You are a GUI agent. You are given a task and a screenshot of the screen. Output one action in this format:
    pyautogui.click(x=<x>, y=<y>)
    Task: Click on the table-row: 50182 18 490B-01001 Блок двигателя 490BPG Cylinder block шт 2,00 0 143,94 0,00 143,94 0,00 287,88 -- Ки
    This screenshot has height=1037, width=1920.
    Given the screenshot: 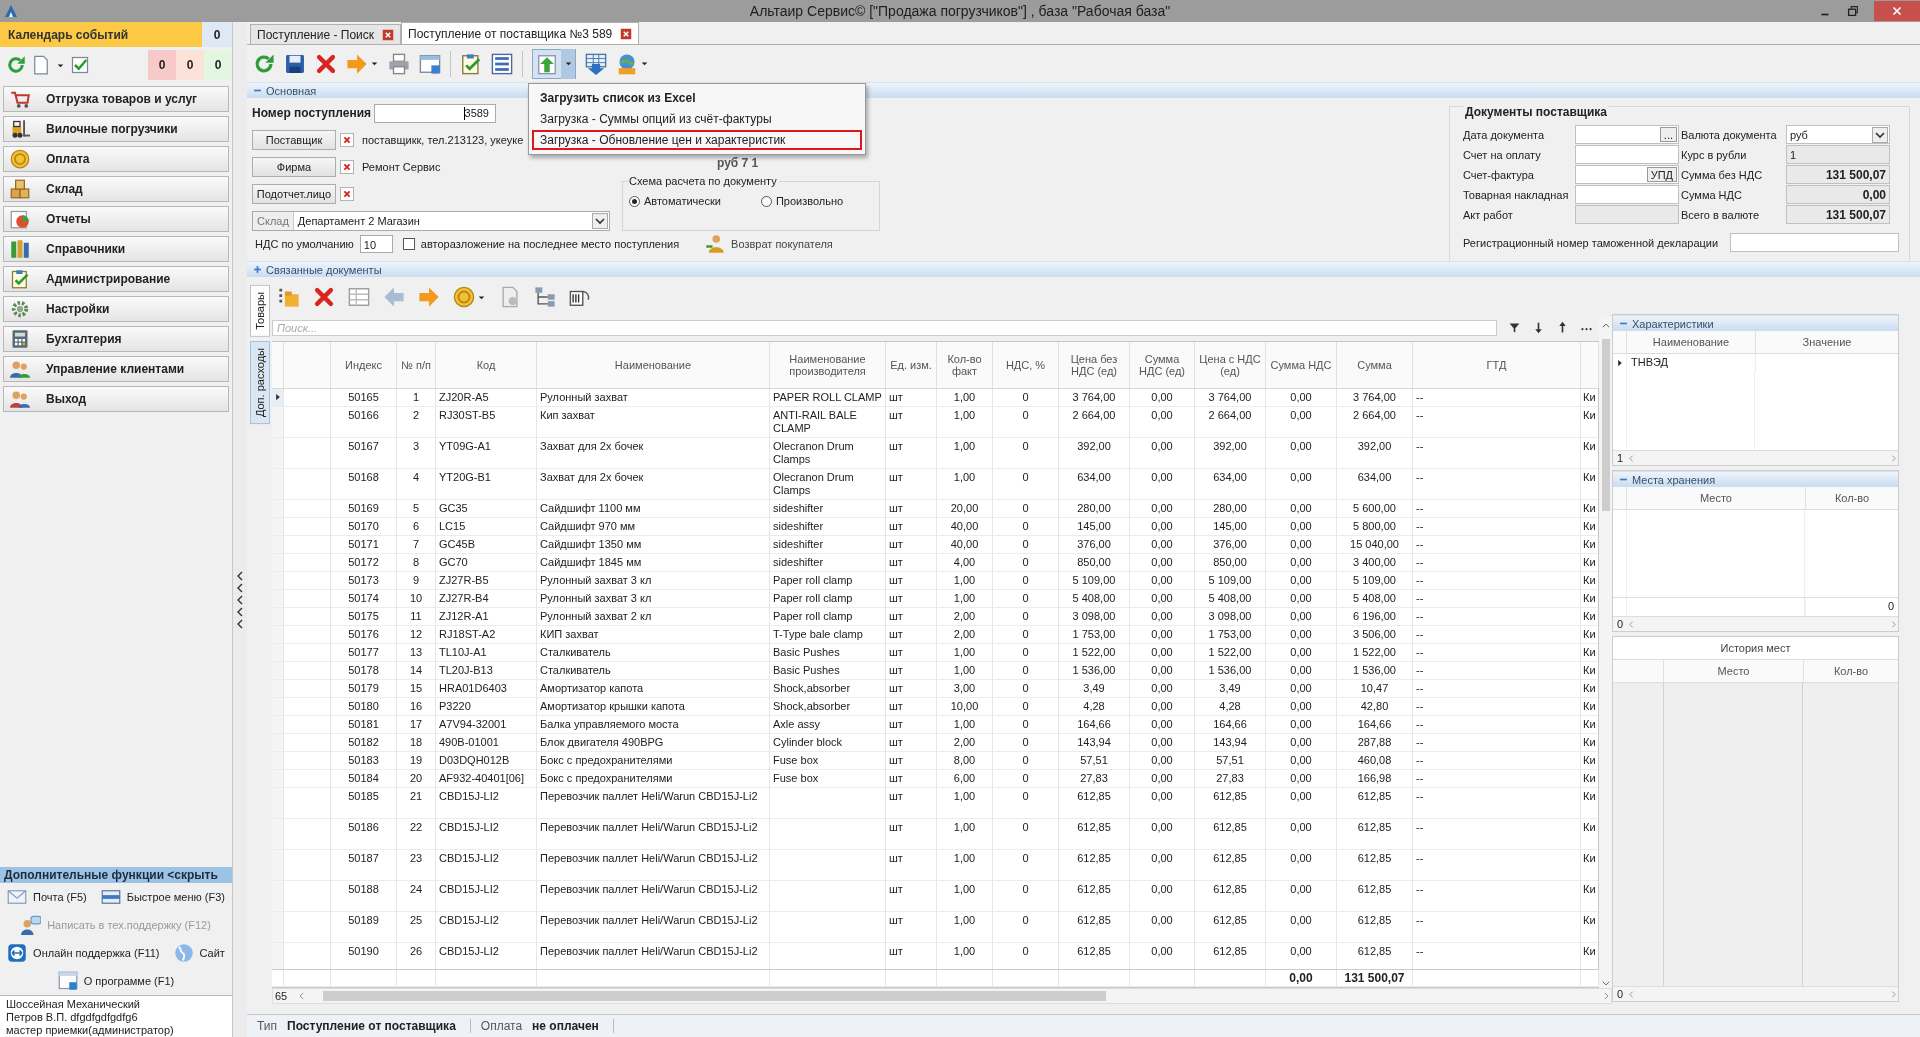 What is the action you would take?
    pyautogui.click(x=935, y=743)
    